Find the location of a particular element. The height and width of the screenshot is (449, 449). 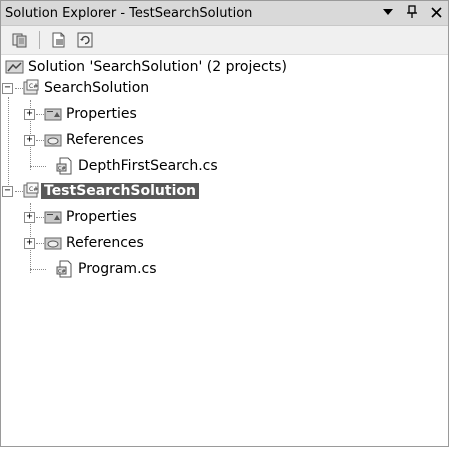

toolbar is located at coordinates (224, 40).